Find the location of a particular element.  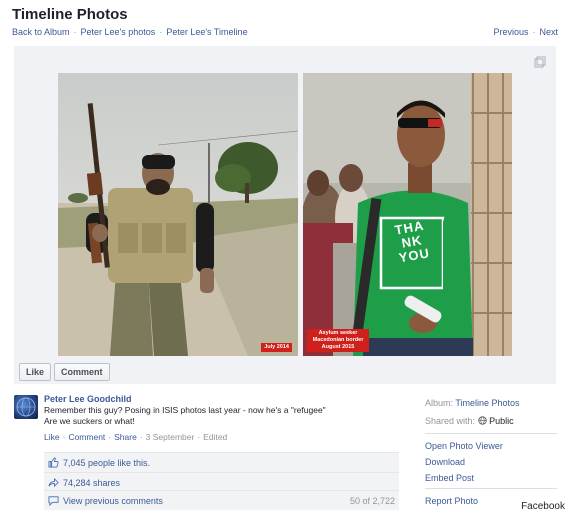

likes-row: 7,045 people like this. is located at coordinates (221, 462).